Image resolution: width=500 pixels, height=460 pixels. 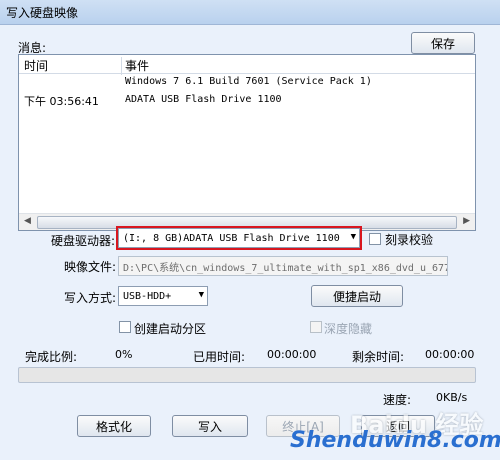 I want to click on write-button: 写入, so click(x=210, y=426).